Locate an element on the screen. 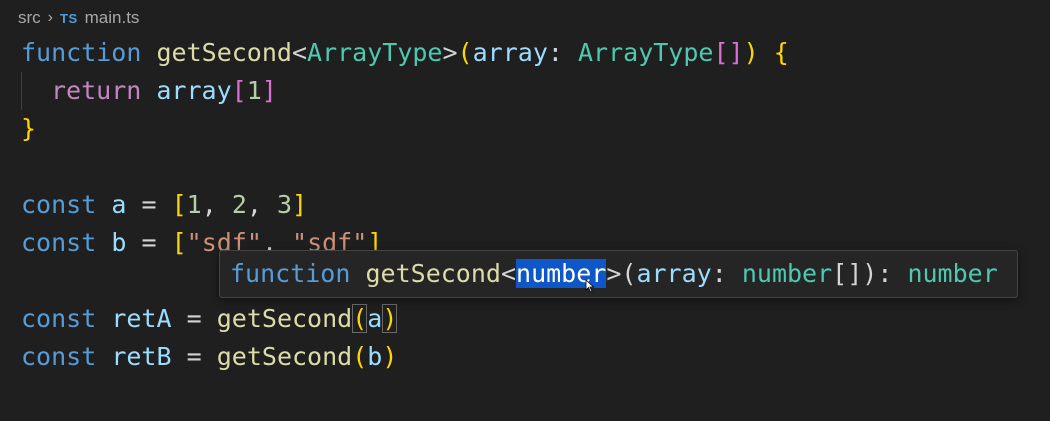 Image resolution: width=1050 pixels, height=421 pixels. variable: a is located at coordinates (119, 204).